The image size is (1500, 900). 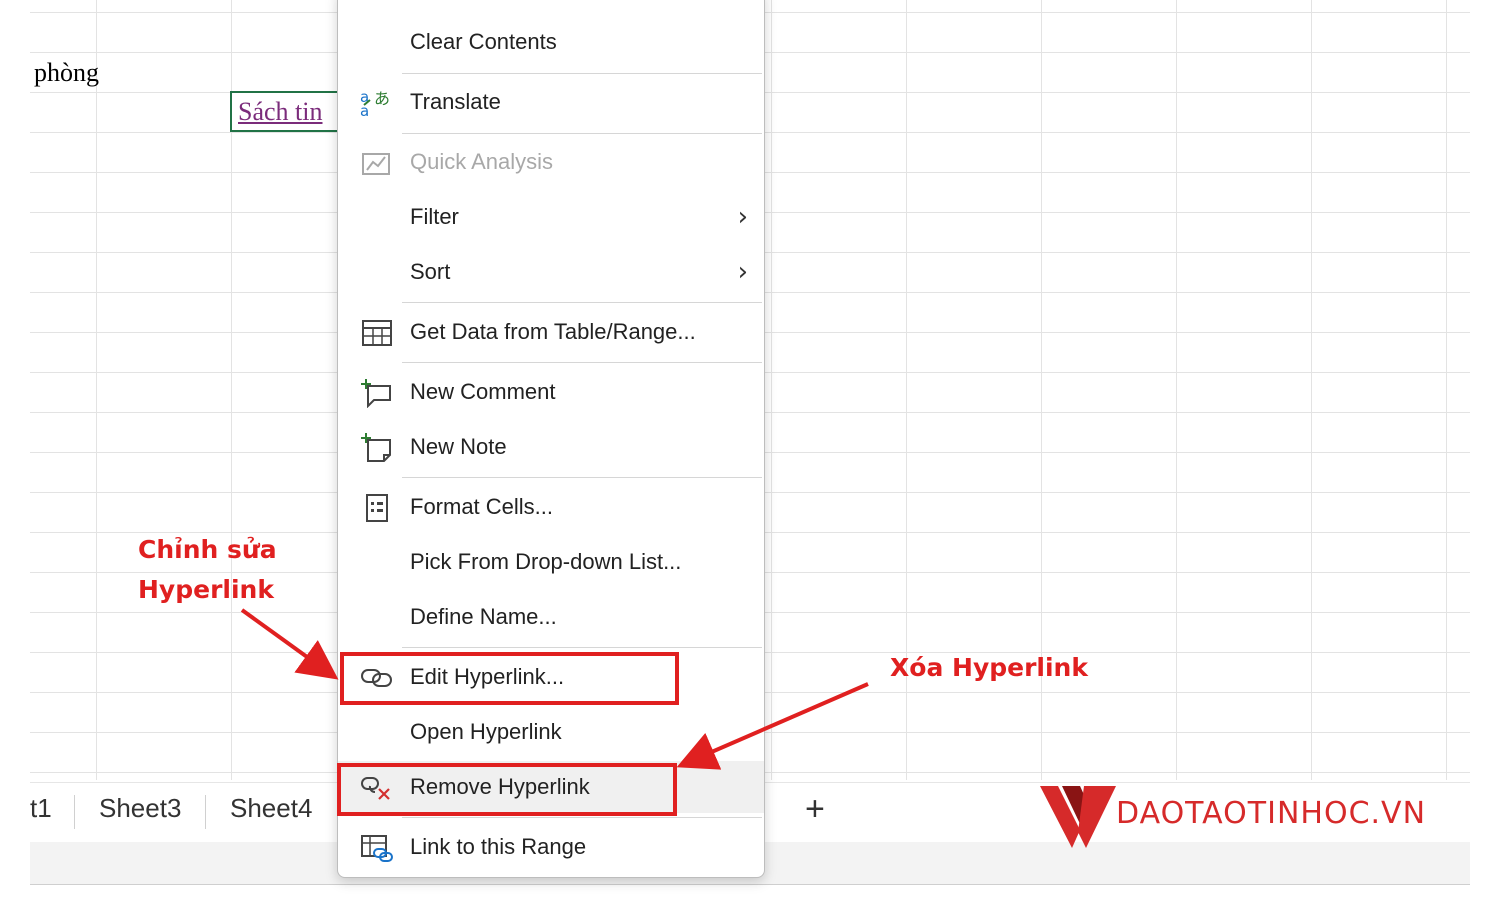 What do you see at coordinates (554, 689) in the screenshot?
I see `annotation-arrows` at bounding box center [554, 689].